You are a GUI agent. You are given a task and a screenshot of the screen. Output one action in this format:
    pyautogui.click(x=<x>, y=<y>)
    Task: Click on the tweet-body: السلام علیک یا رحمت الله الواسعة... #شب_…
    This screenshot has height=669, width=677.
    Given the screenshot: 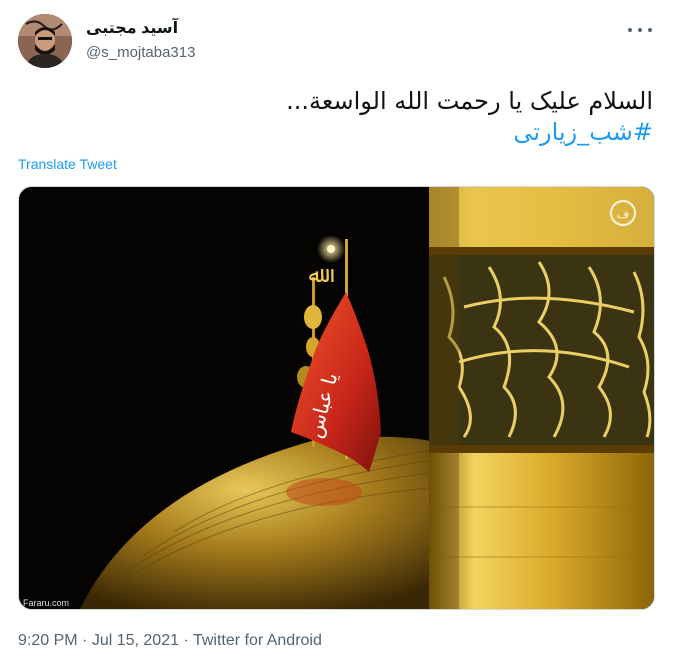 What is the action you would take?
    pyautogui.click(x=353, y=117)
    